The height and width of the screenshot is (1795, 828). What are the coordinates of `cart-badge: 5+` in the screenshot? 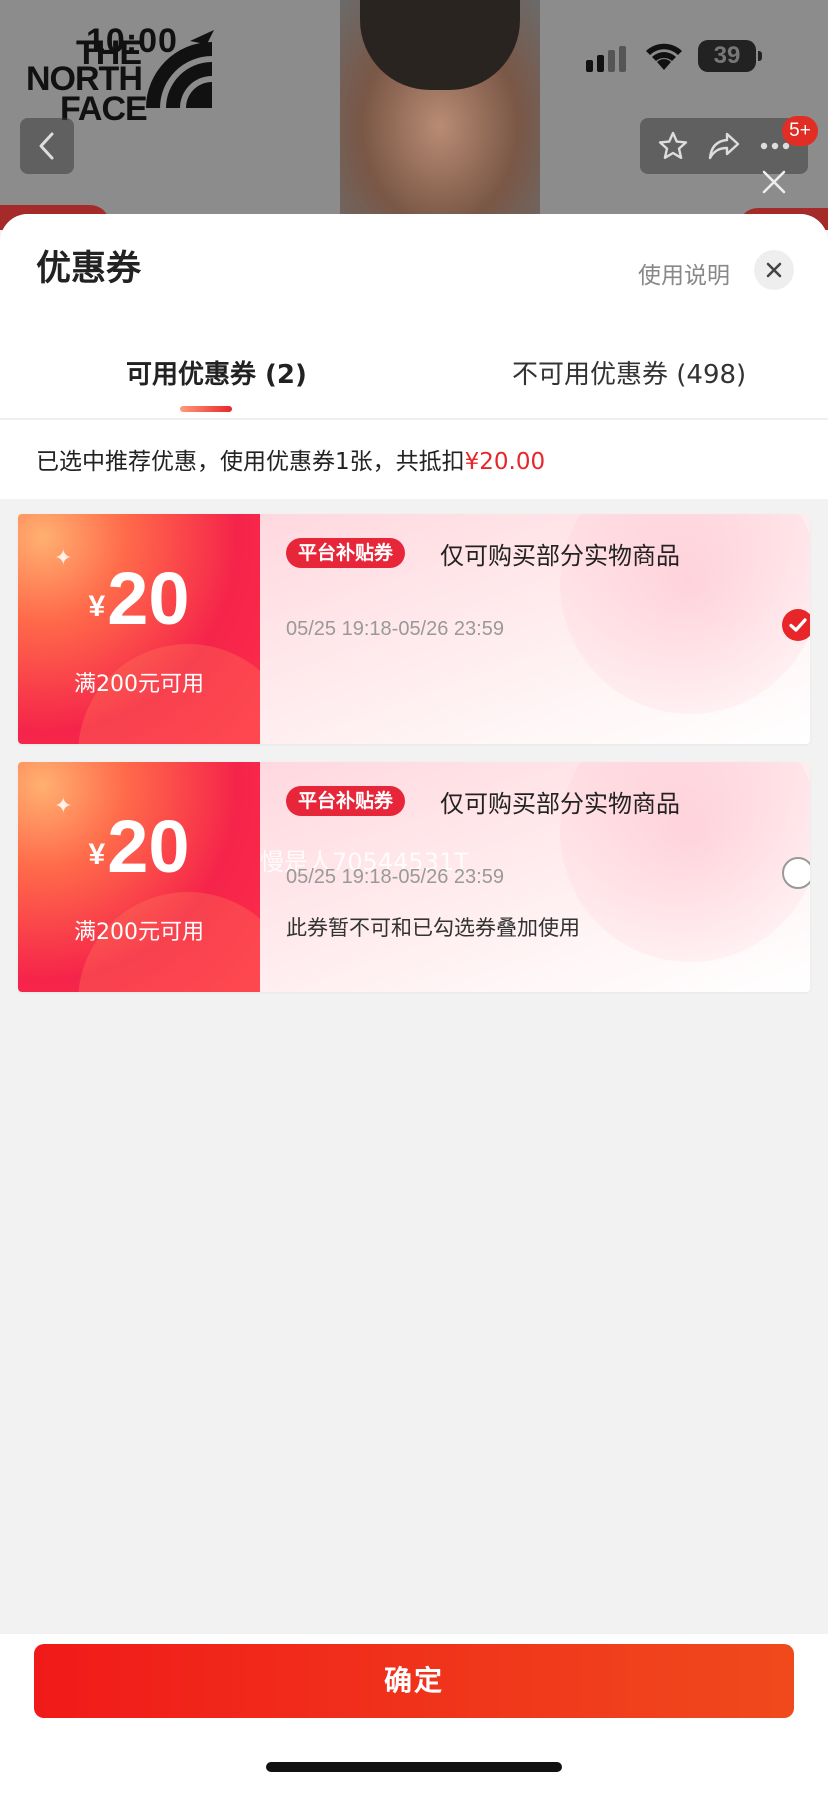 It's located at (800, 131).